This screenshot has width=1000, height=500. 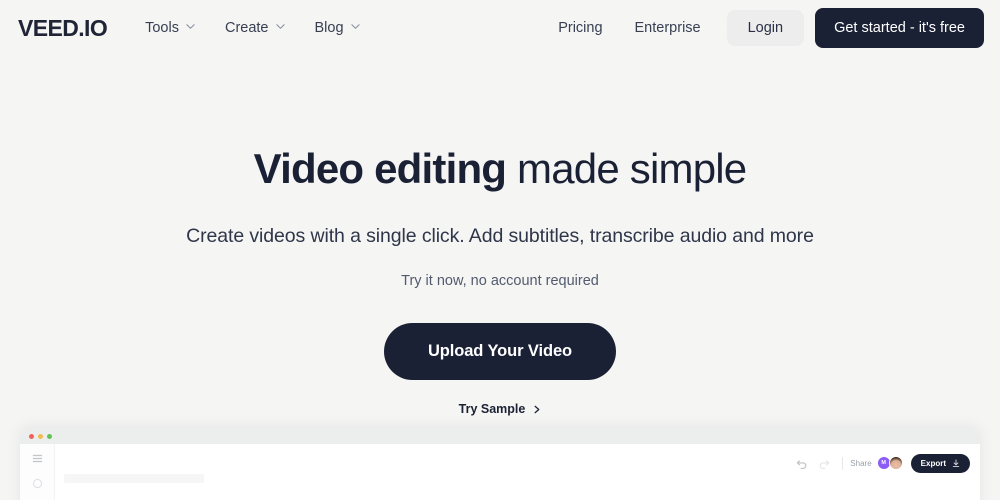 I want to click on app-preview-window: Share M Export, so click(x=500, y=464).